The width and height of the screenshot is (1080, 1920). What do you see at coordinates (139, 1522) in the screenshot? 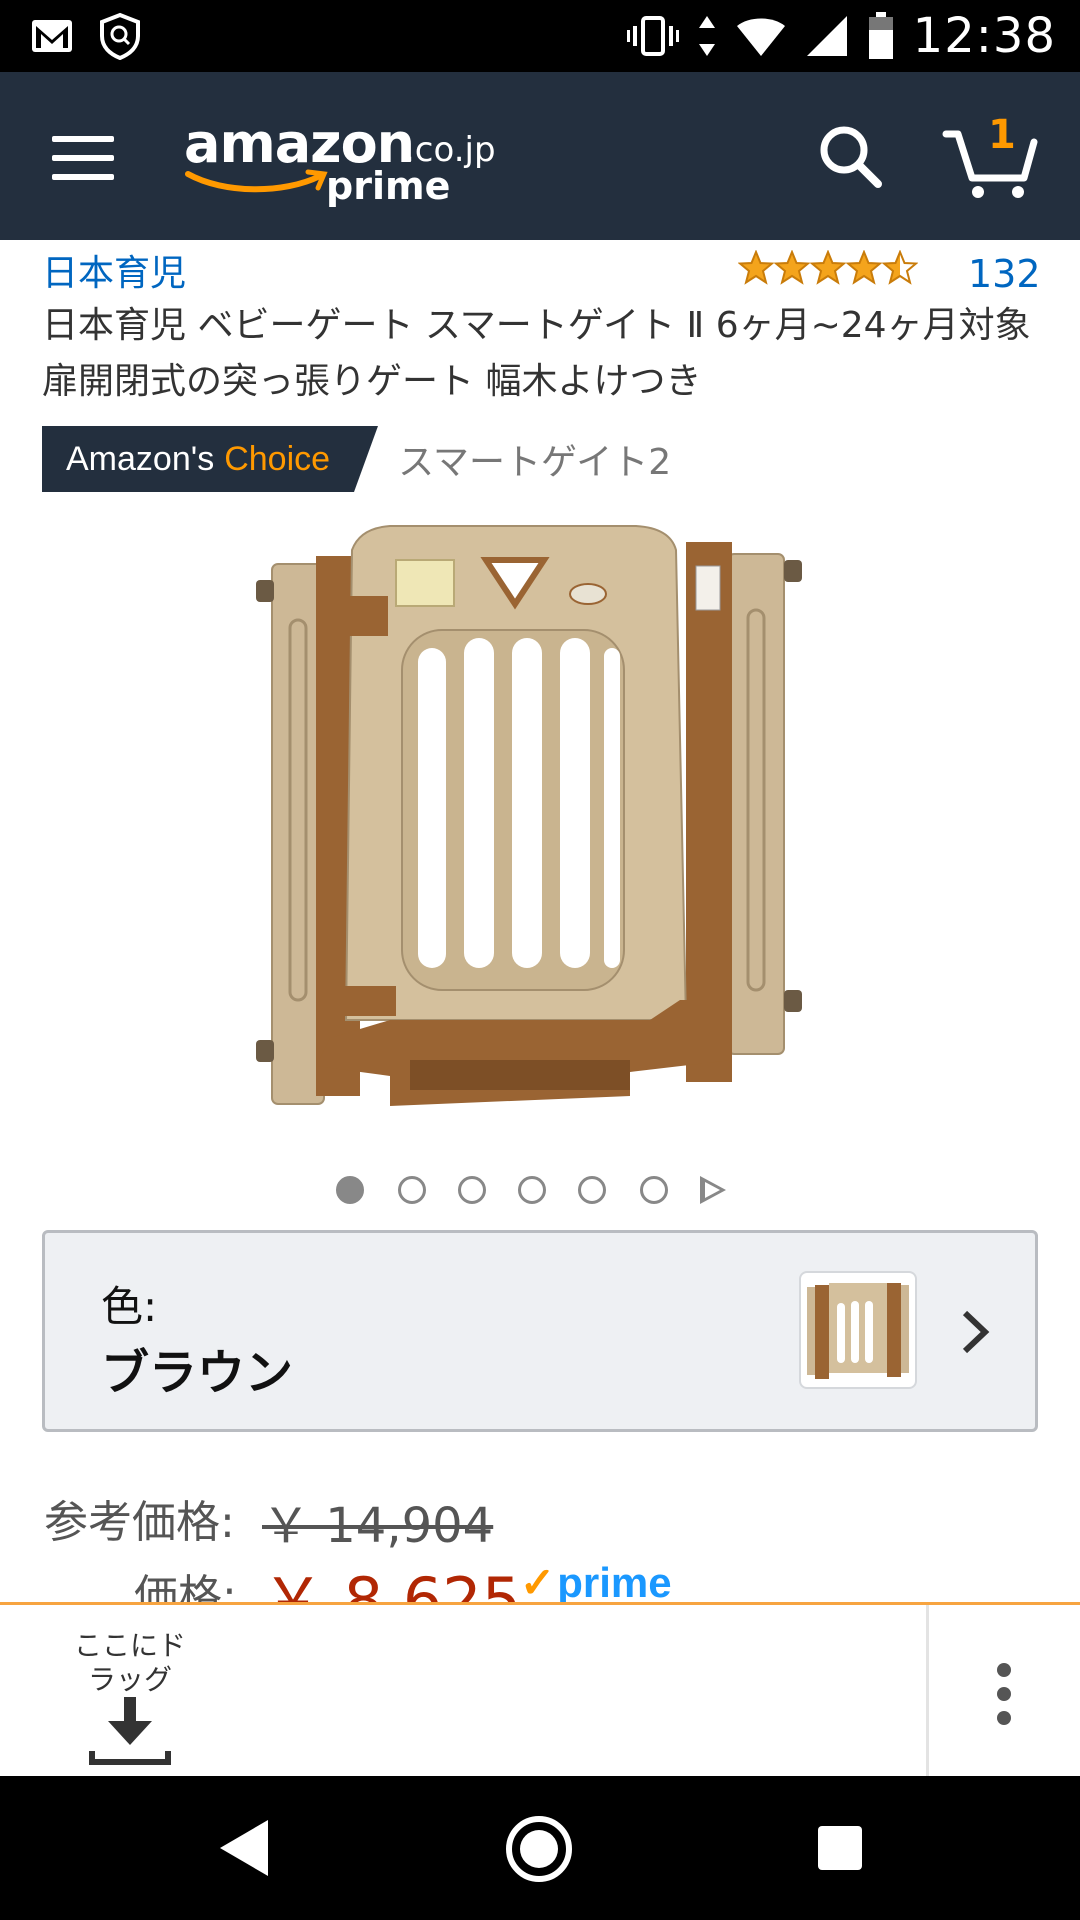
I see `reference-price-label: 参考価格:` at bounding box center [139, 1522].